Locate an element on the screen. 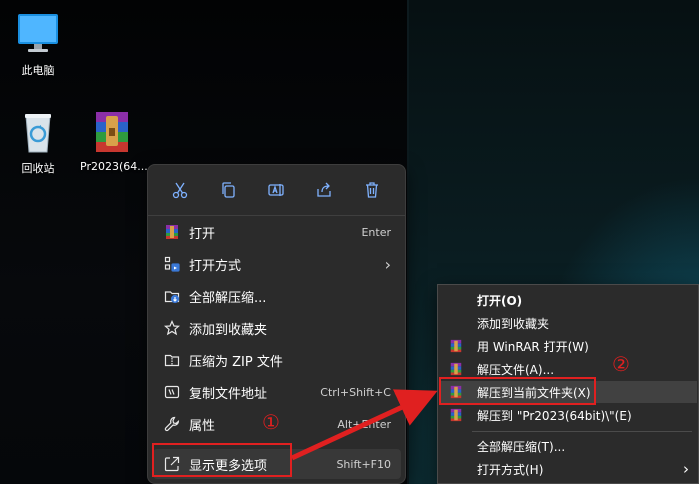 The width and height of the screenshot is (699, 484). annotation-arrow is located at coordinates (364, 425).